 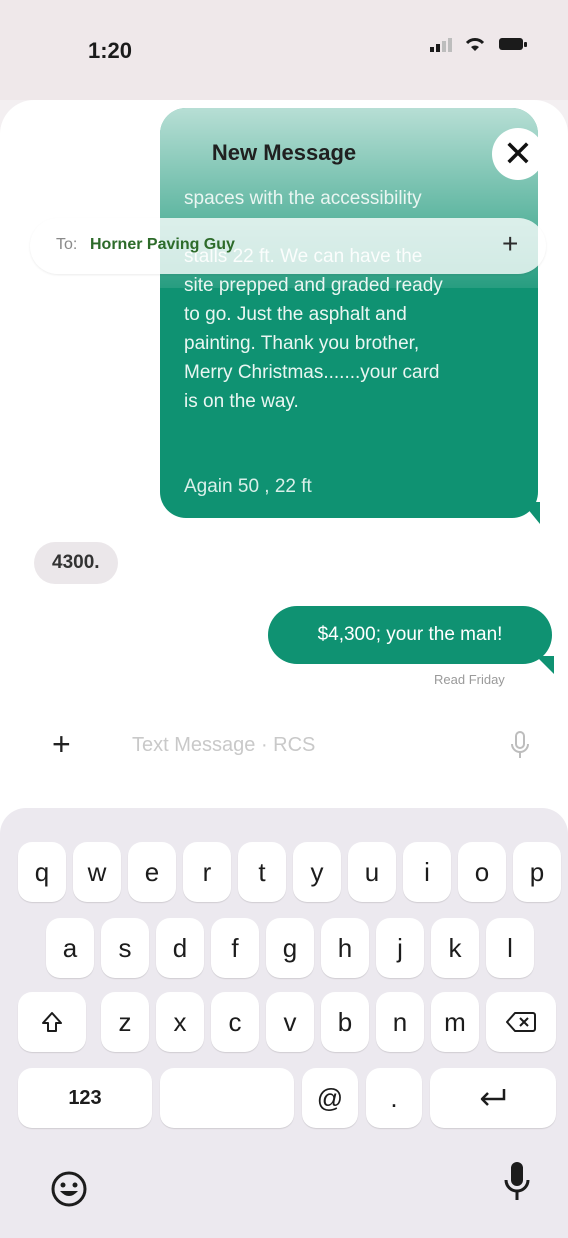 I want to click on return-key, so click(x=493, y=1098).